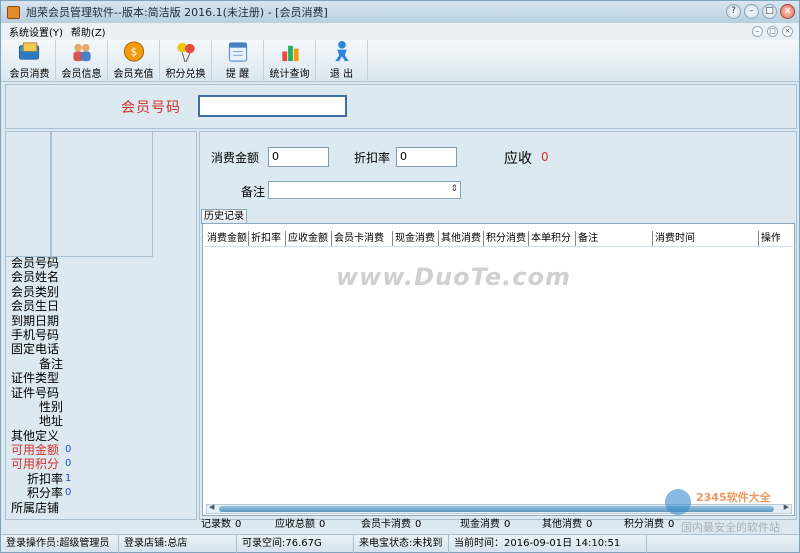  What do you see at coordinates (545, 157) in the screenshot?
I see `receivable-value: 0` at bounding box center [545, 157].